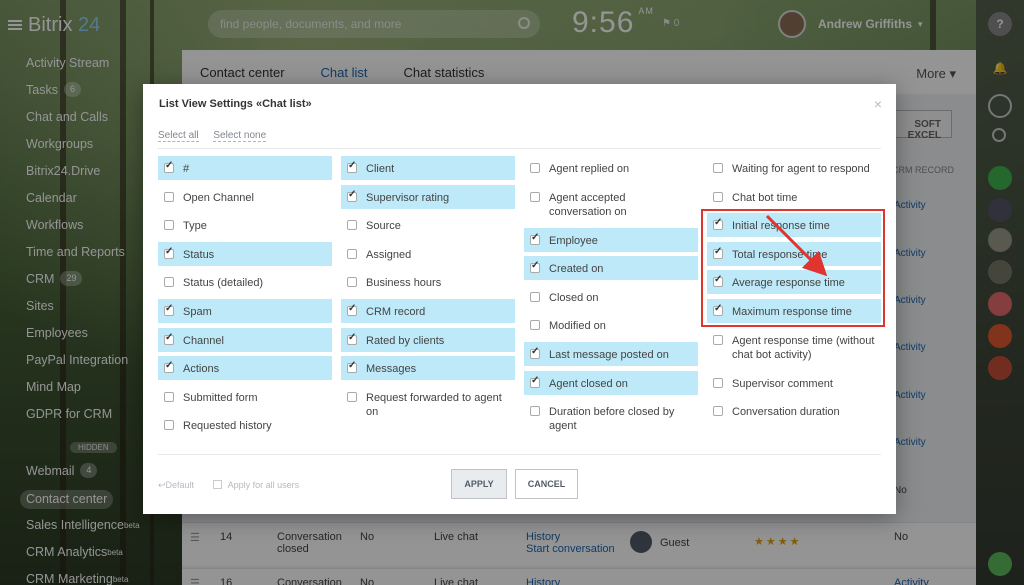 The height and width of the screenshot is (585, 1024). What do you see at coordinates (245, 199) in the screenshot?
I see `column-option-open-channel: Open Channel` at bounding box center [245, 199].